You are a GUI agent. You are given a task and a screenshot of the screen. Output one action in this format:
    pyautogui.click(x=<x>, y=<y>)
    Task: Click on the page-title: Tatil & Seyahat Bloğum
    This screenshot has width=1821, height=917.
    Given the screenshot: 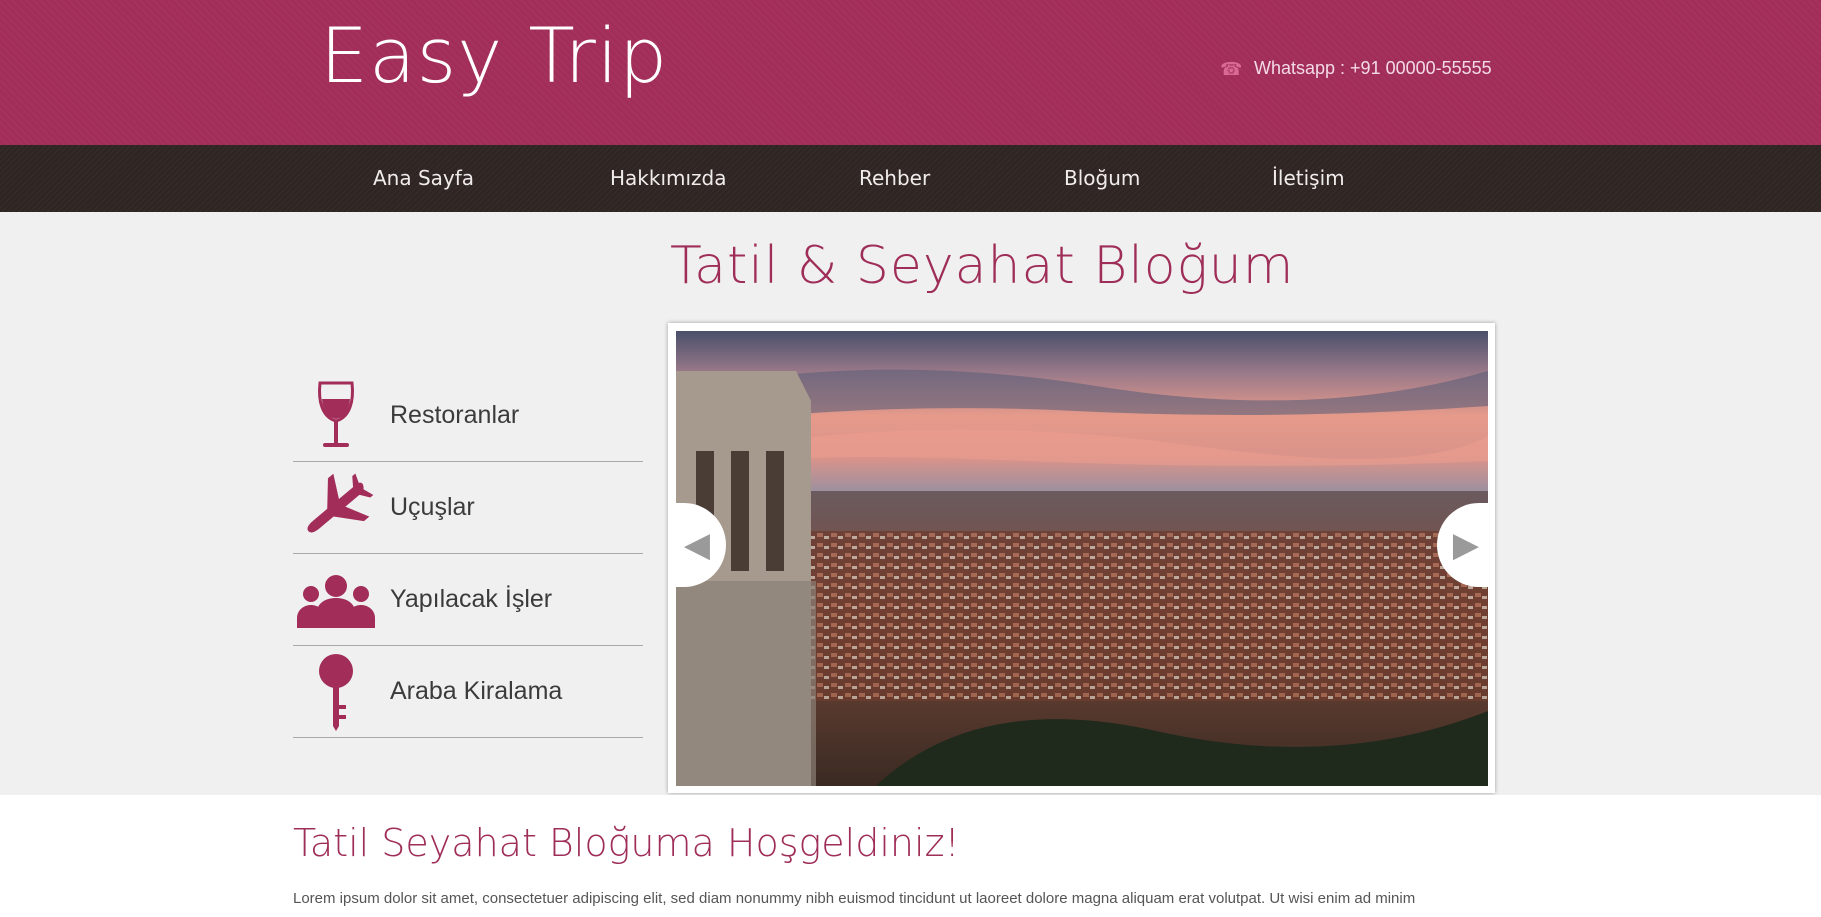 What is the action you would take?
    pyautogui.click(x=982, y=266)
    